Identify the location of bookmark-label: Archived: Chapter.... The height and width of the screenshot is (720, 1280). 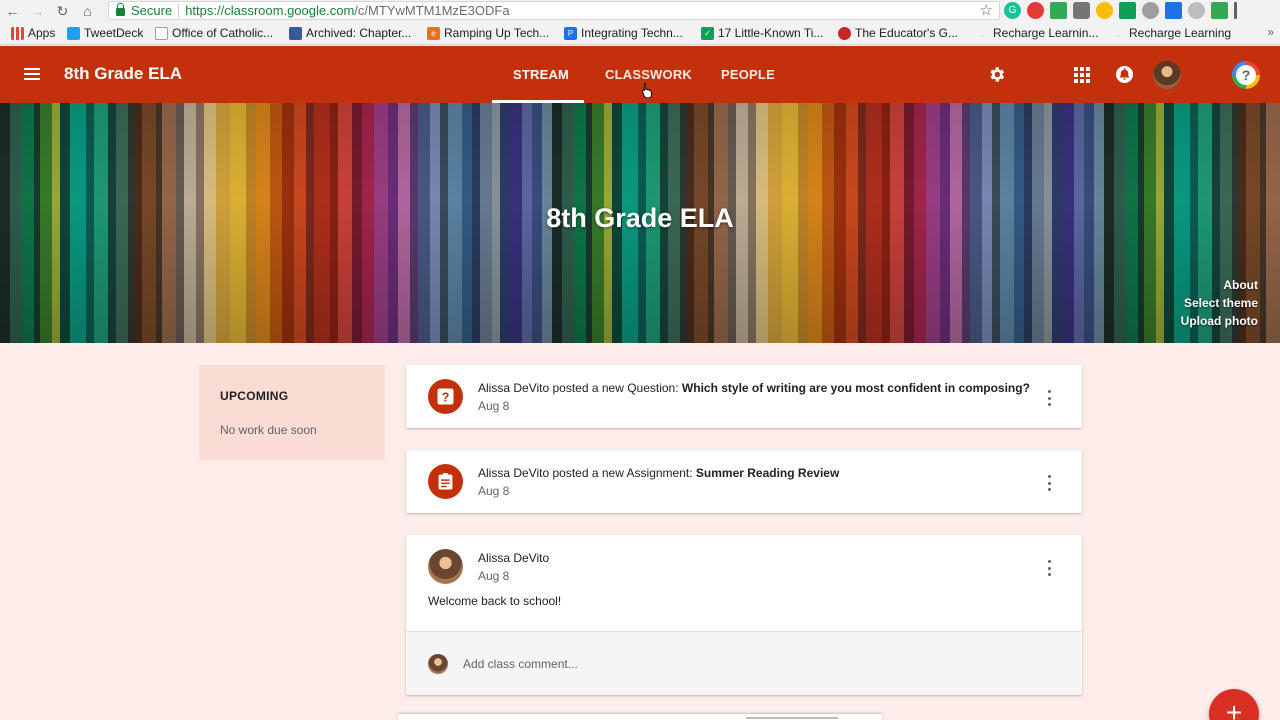
(359, 33).